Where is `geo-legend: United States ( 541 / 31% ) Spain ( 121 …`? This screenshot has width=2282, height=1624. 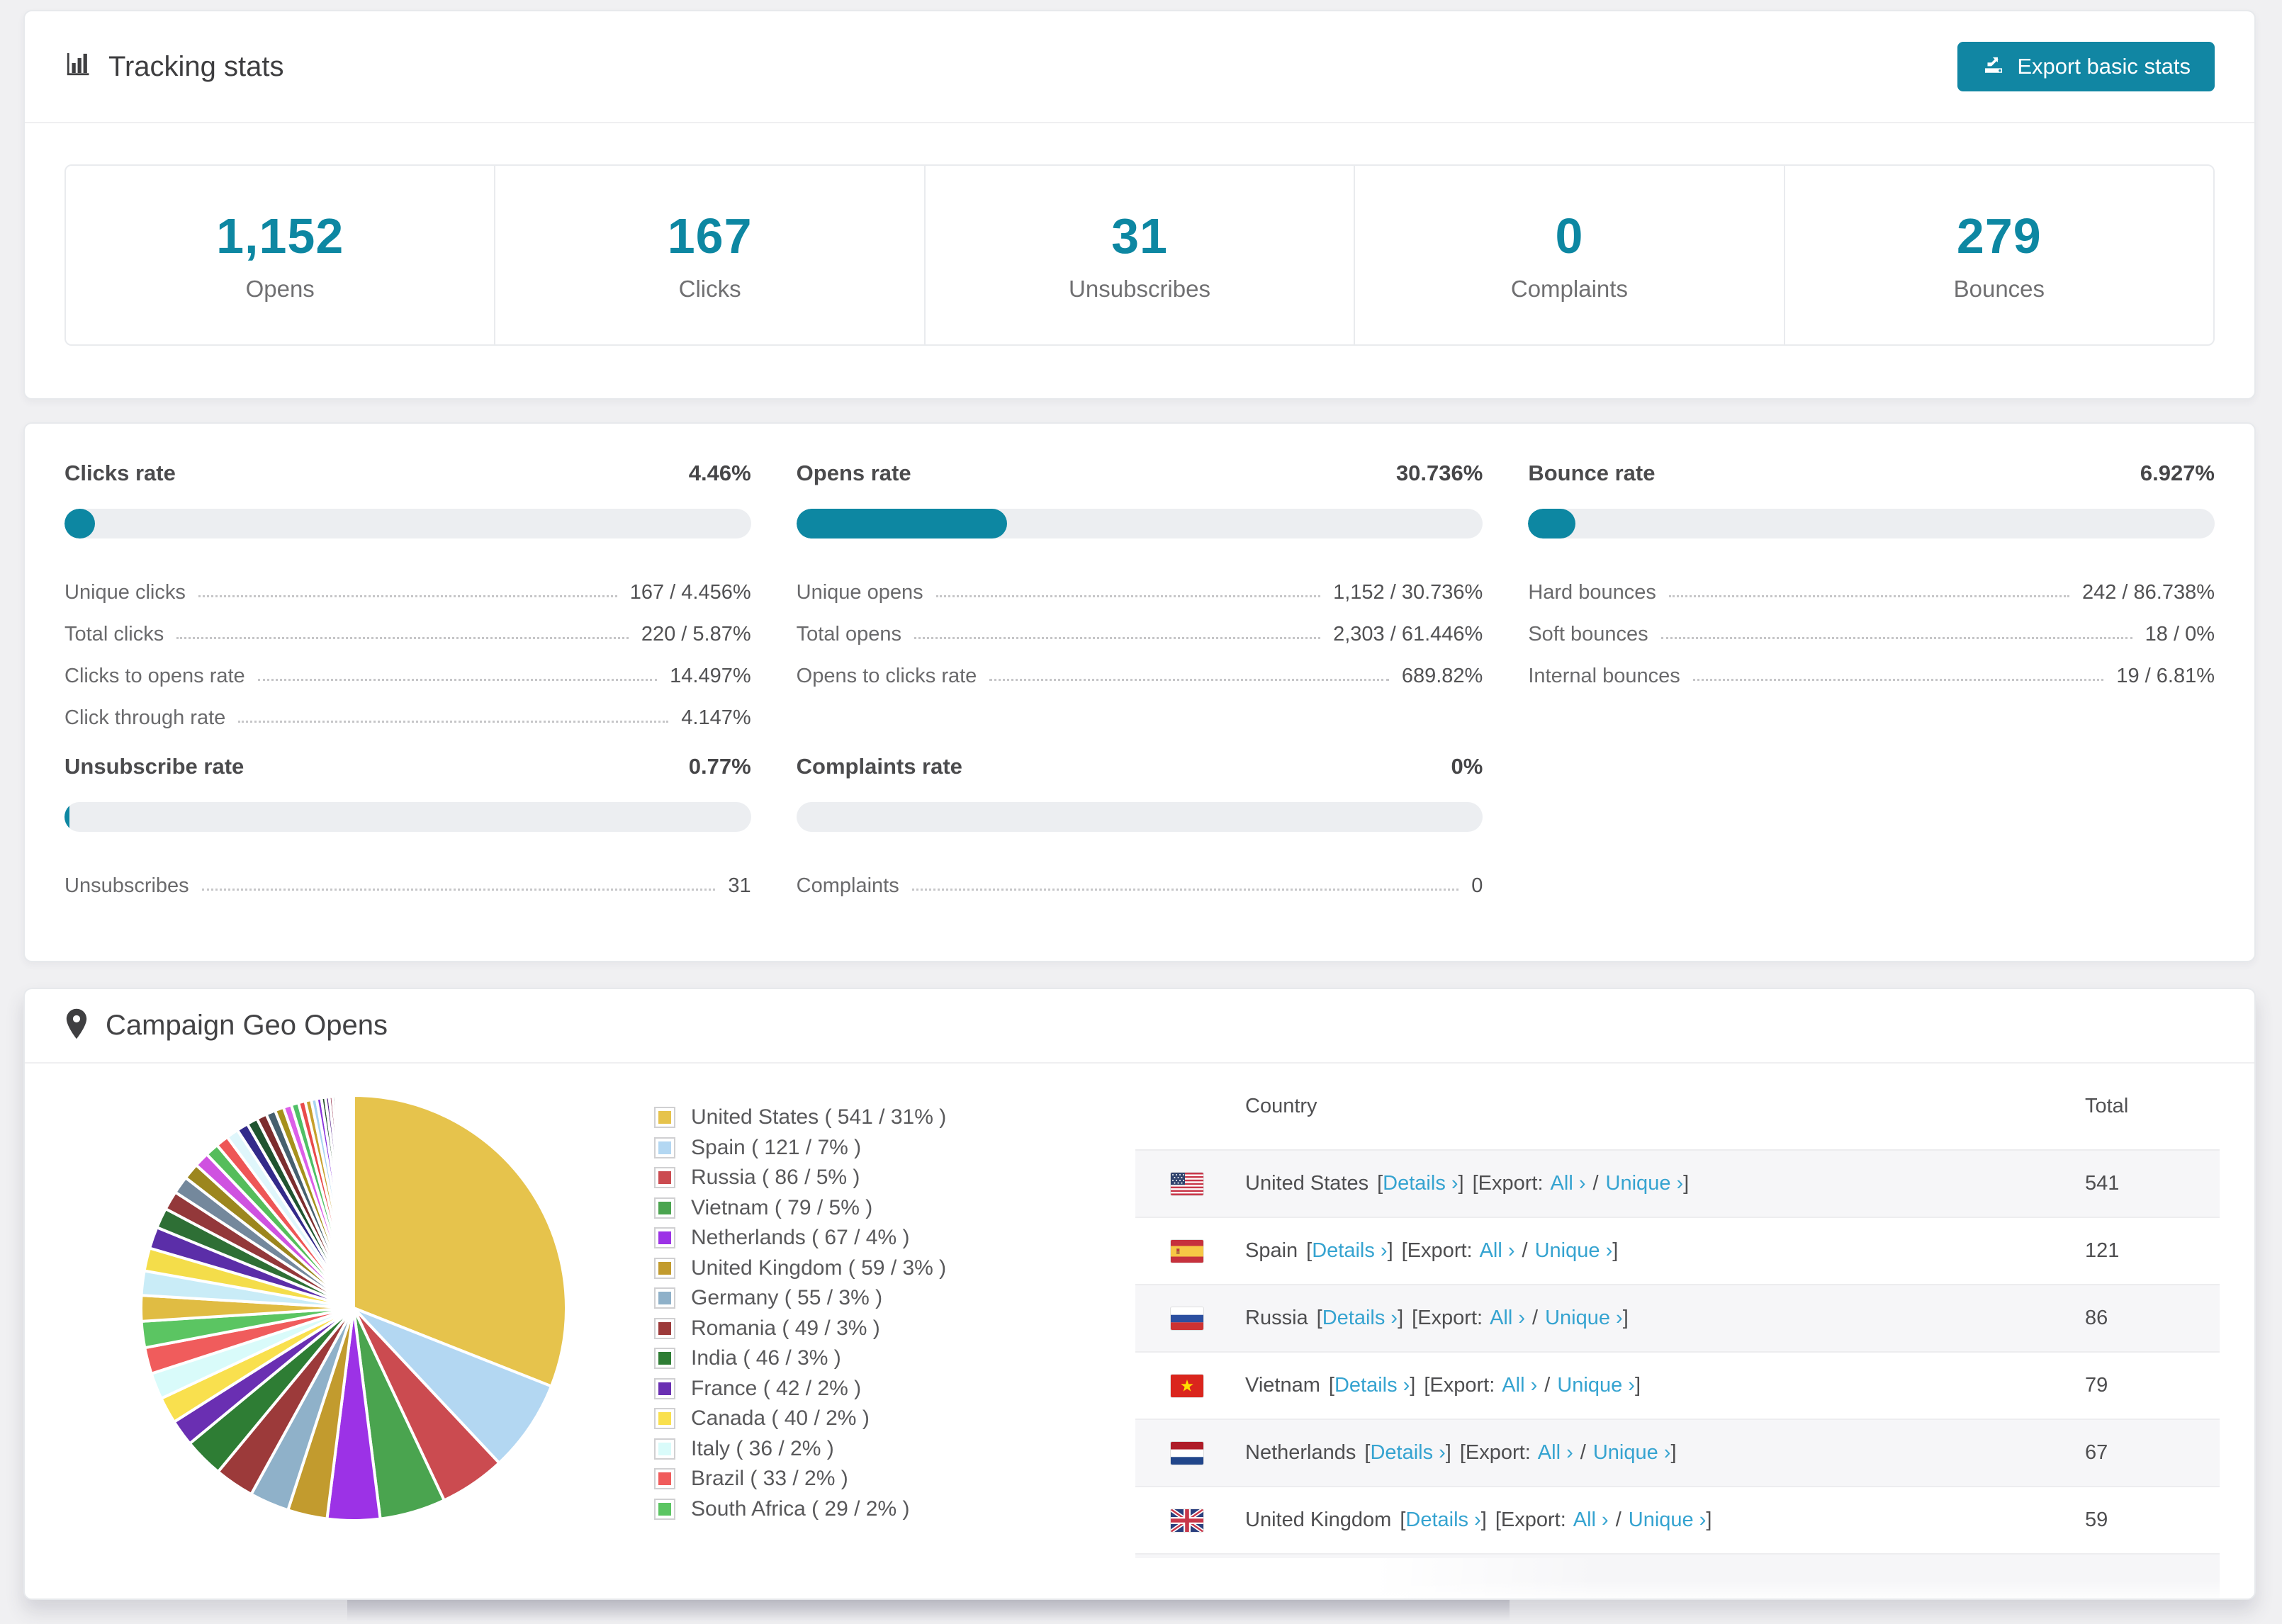
geo-legend: United States ( 541 / 31% ) Spain ( 121 … is located at coordinates (800, 1317).